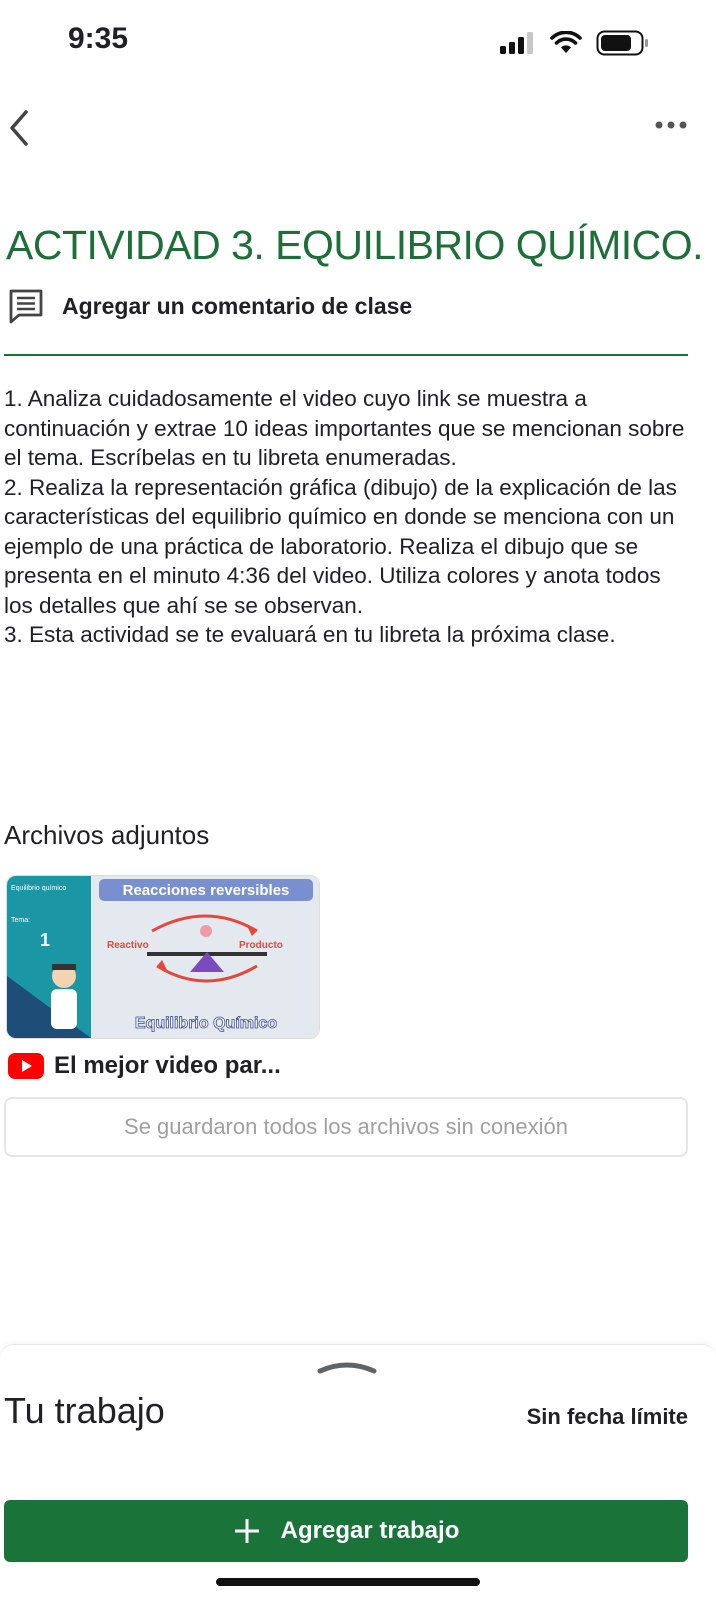 This screenshot has width=716, height=1601. I want to click on status-icons, so click(575, 43).